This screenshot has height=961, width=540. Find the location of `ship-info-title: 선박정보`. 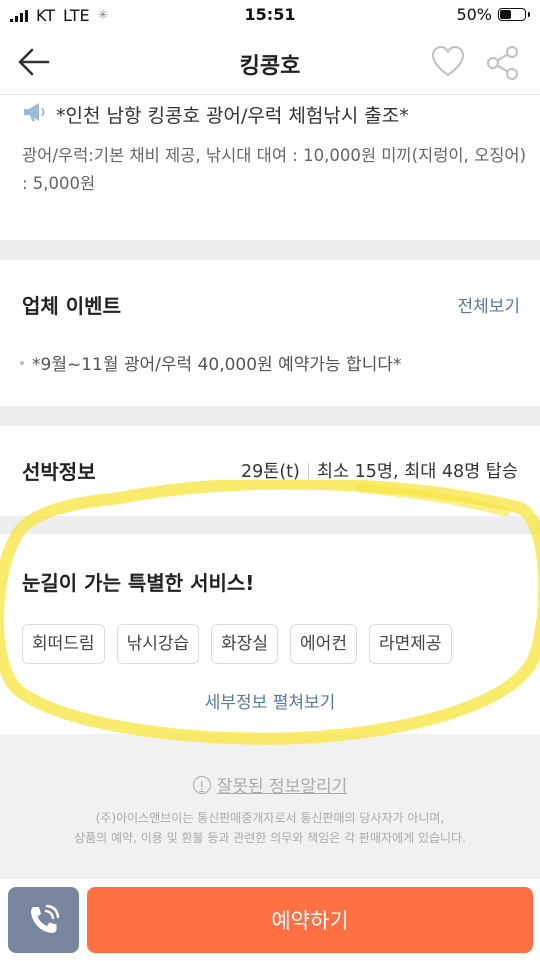

ship-info-title: 선박정보 is located at coordinates (59, 472).